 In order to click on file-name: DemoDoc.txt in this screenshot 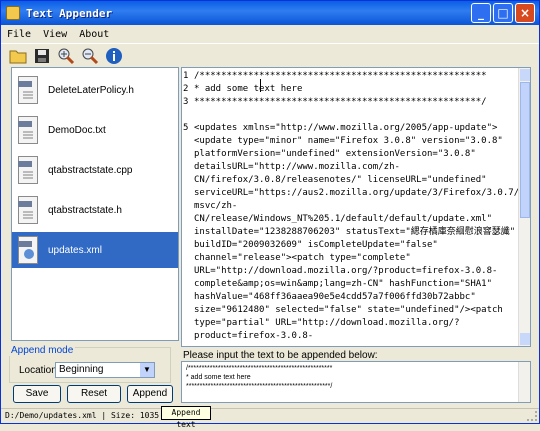, I will do `click(77, 130)`.